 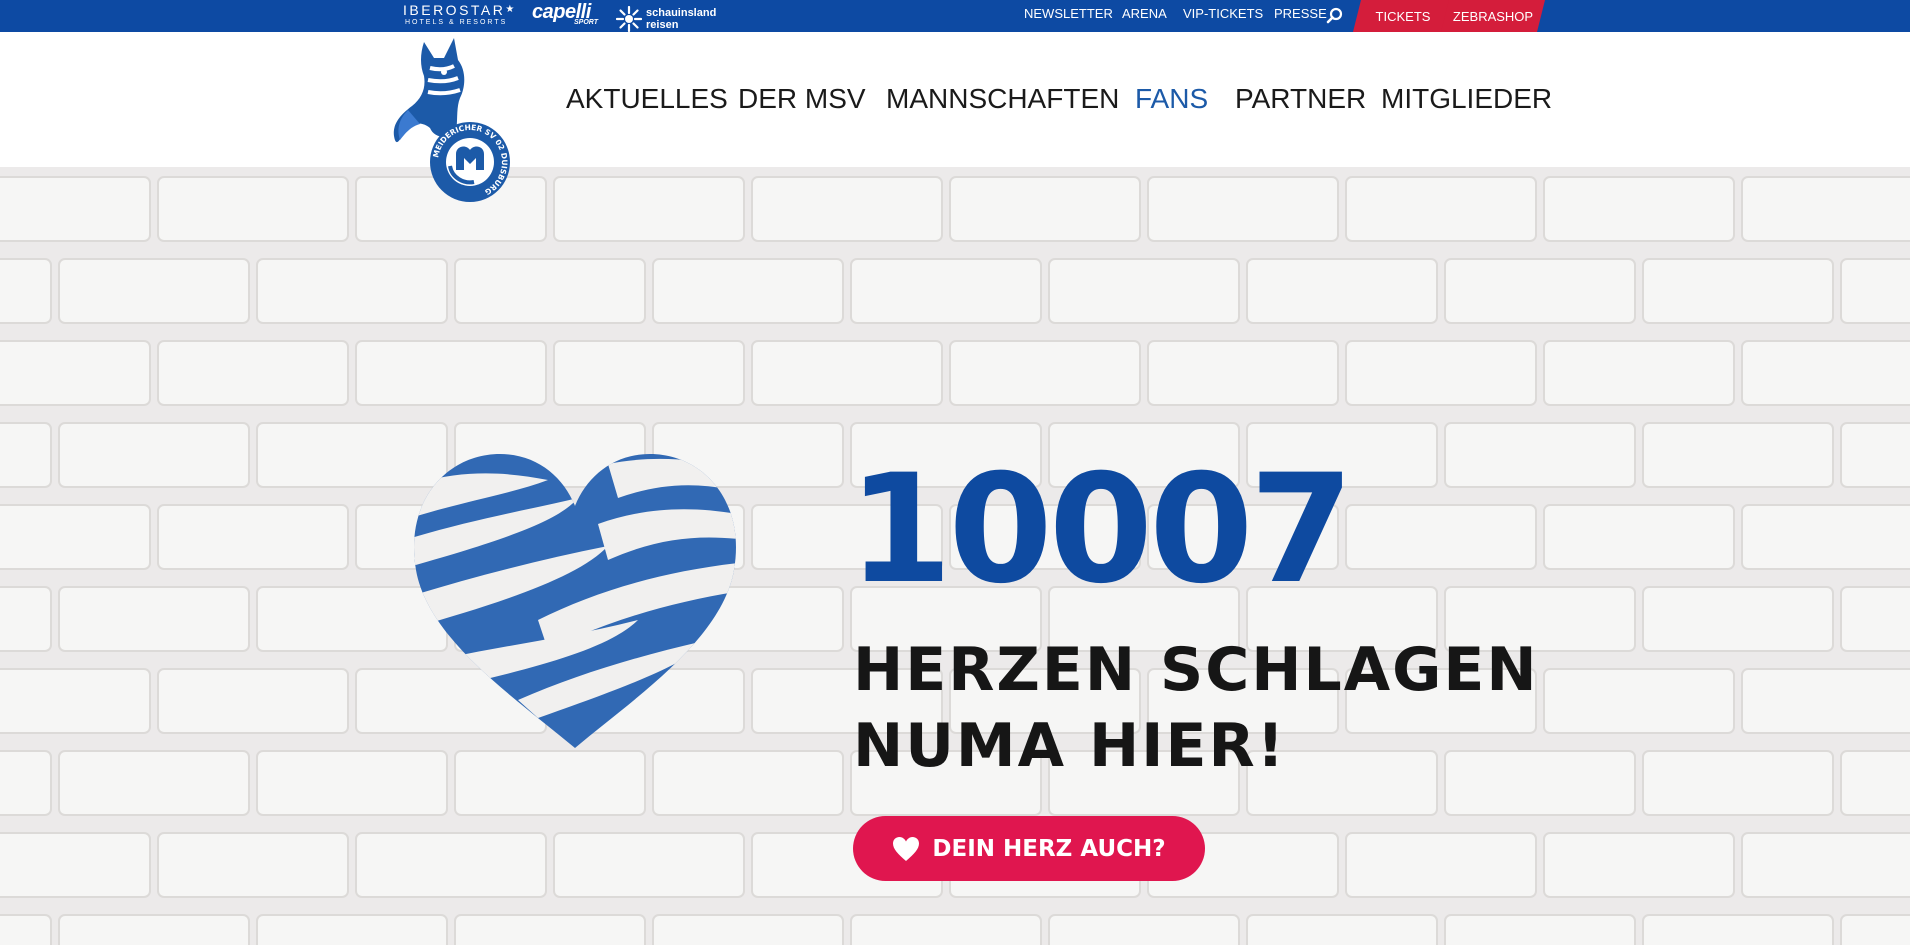 I want to click on sun-icon, so click(x=629, y=19).